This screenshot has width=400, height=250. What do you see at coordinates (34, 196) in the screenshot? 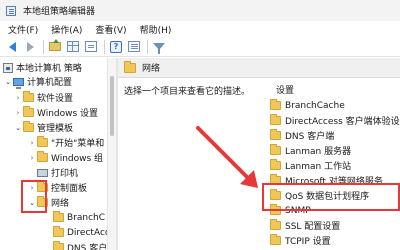
I see `network-highlight-box` at bounding box center [34, 196].